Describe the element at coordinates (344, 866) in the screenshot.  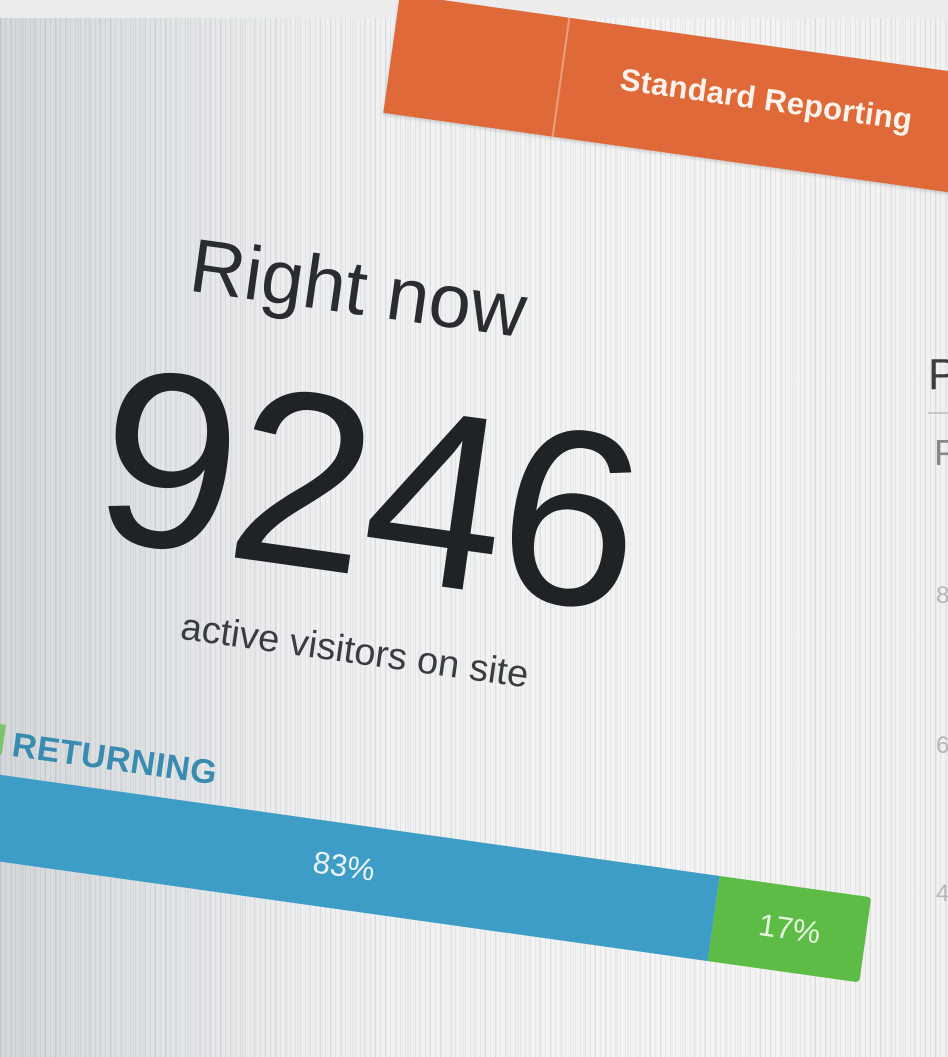
I see `returning-percent-label: 83%` at that location.